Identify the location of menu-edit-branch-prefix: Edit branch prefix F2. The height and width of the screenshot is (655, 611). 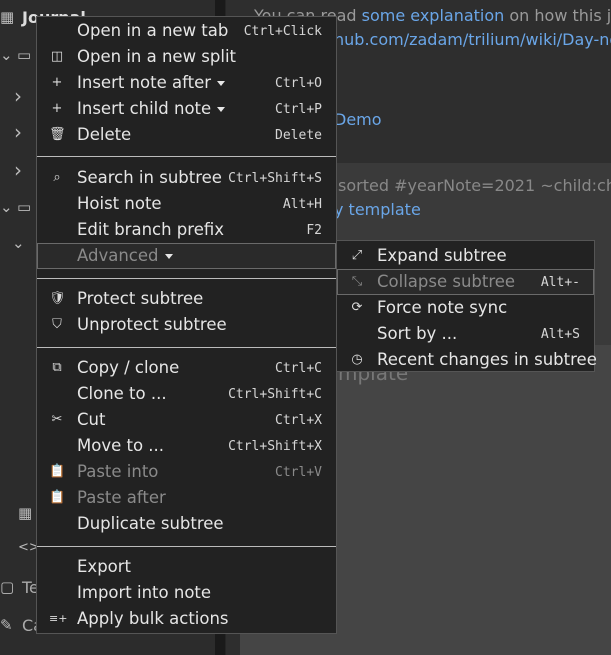
(186, 230).